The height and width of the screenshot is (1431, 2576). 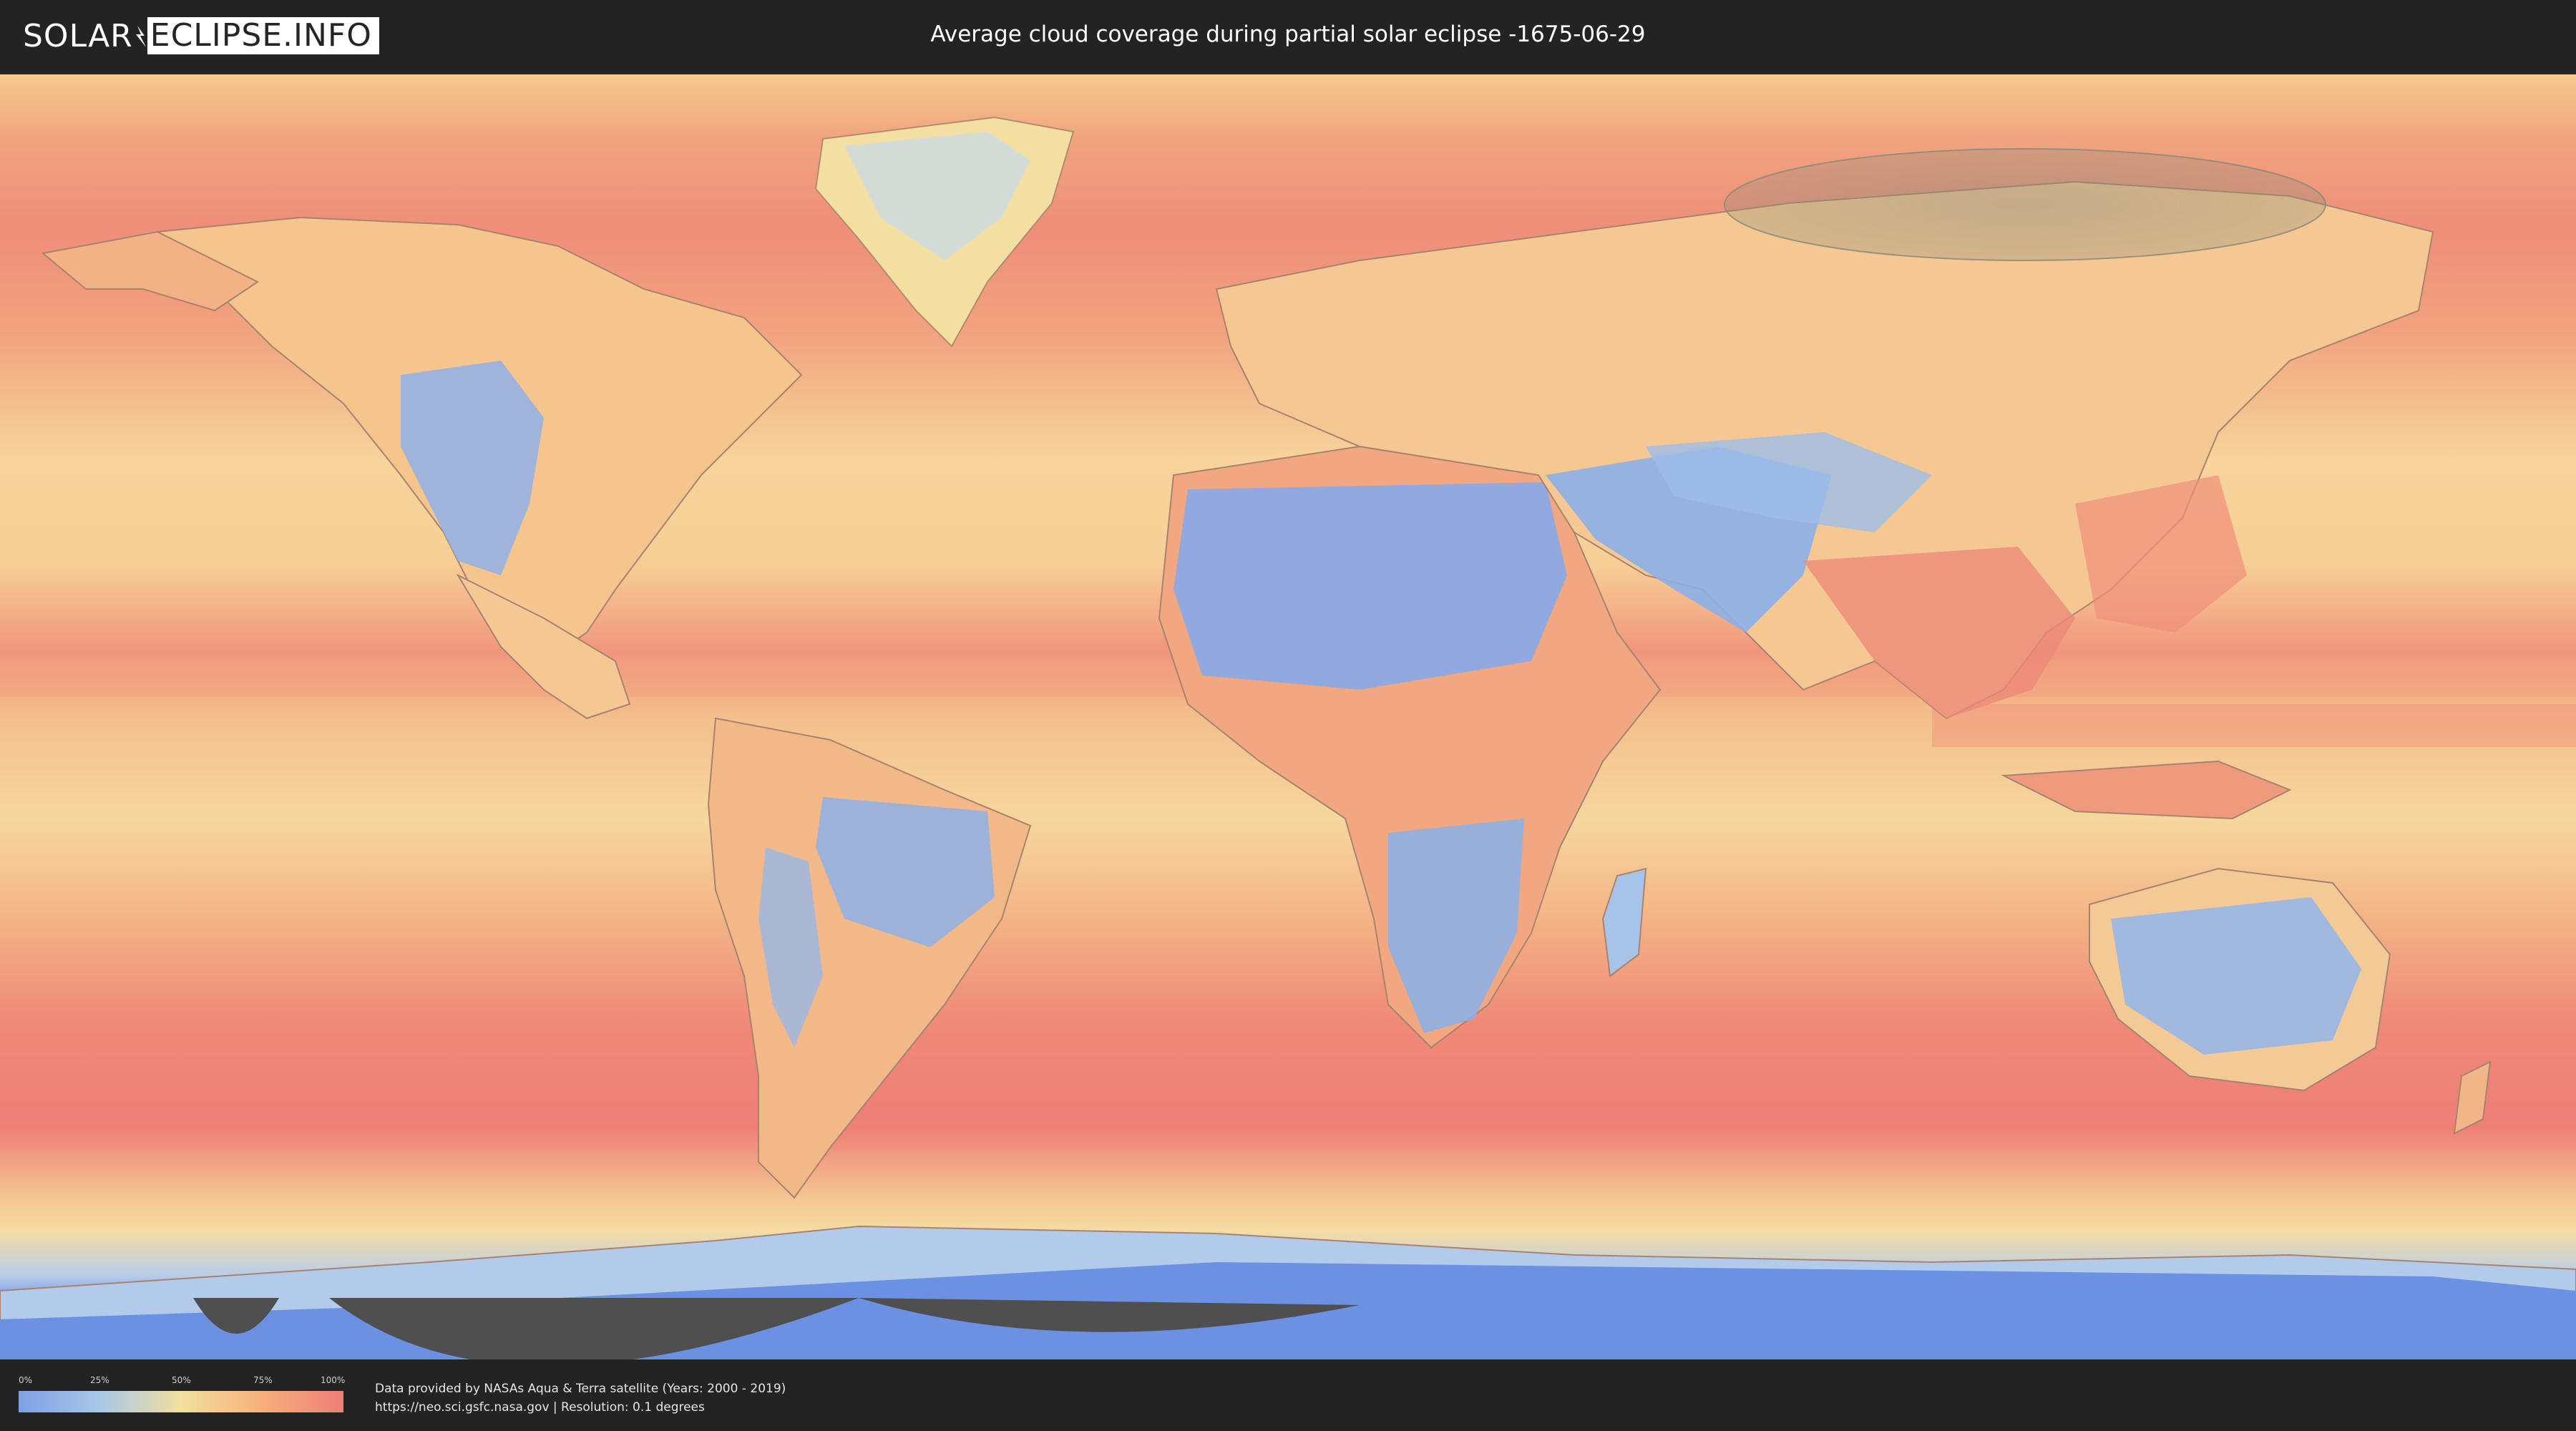 I want to click on sahara-clear, so click(x=1370, y=586).